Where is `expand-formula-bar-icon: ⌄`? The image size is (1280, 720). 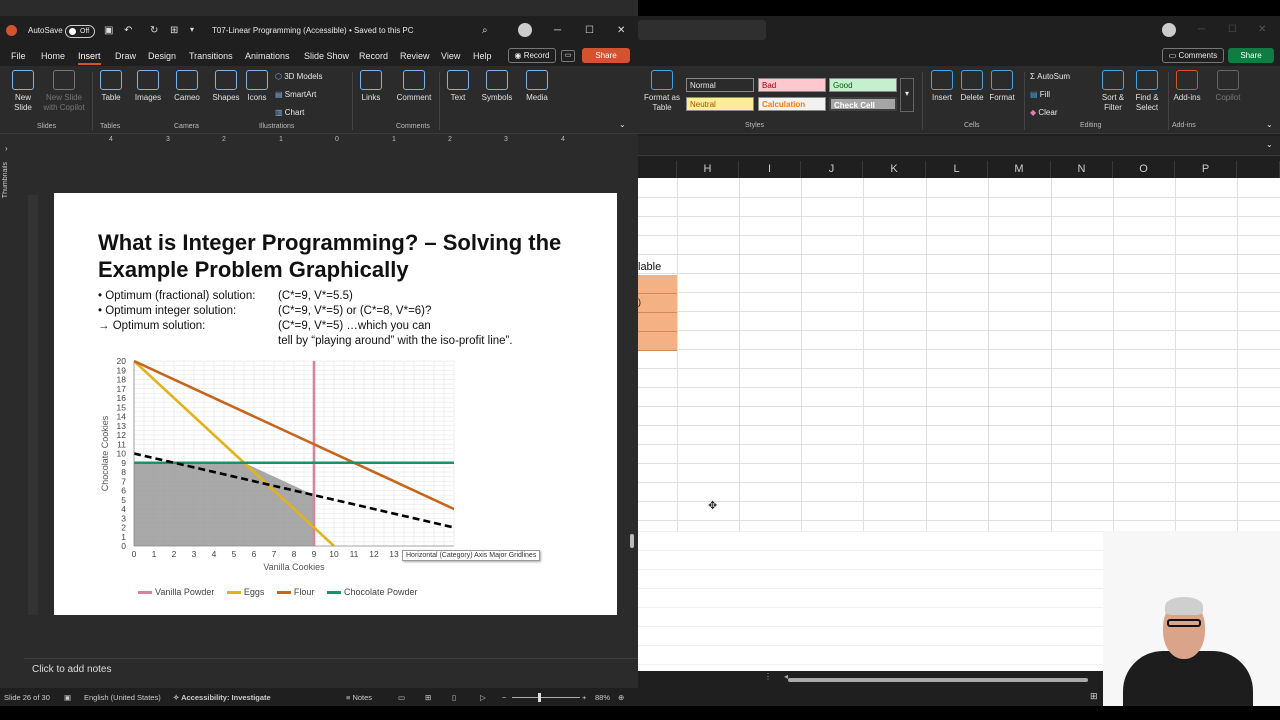
expand-formula-bar-icon: ⌄ is located at coordinates (1269, 144).